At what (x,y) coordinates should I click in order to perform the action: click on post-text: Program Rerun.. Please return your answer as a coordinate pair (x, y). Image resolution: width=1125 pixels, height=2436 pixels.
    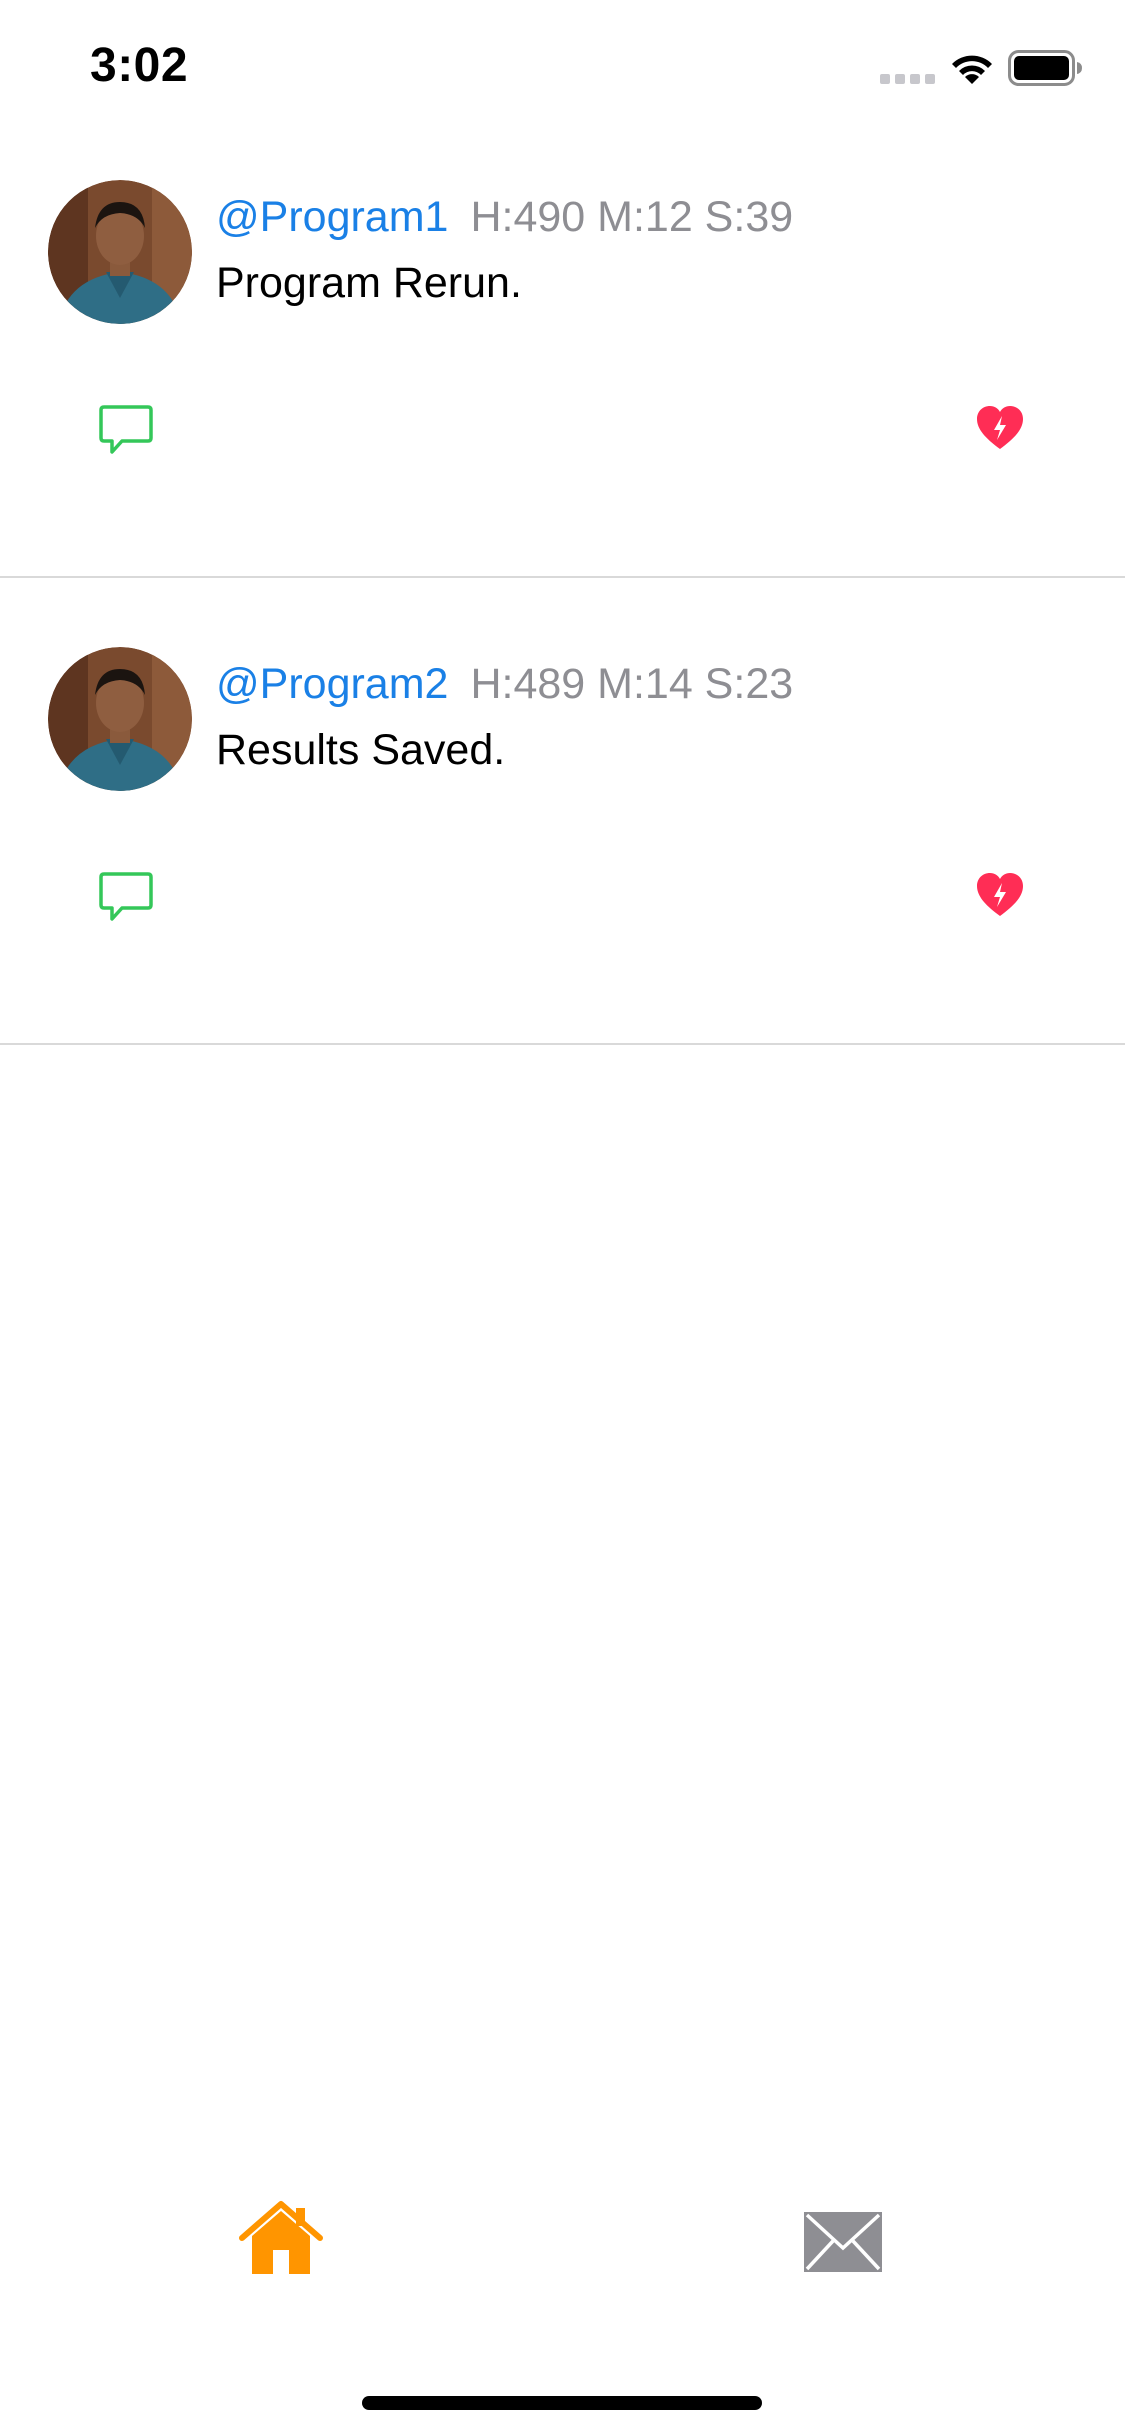
    Looking at the image, I should click on (369, 283).